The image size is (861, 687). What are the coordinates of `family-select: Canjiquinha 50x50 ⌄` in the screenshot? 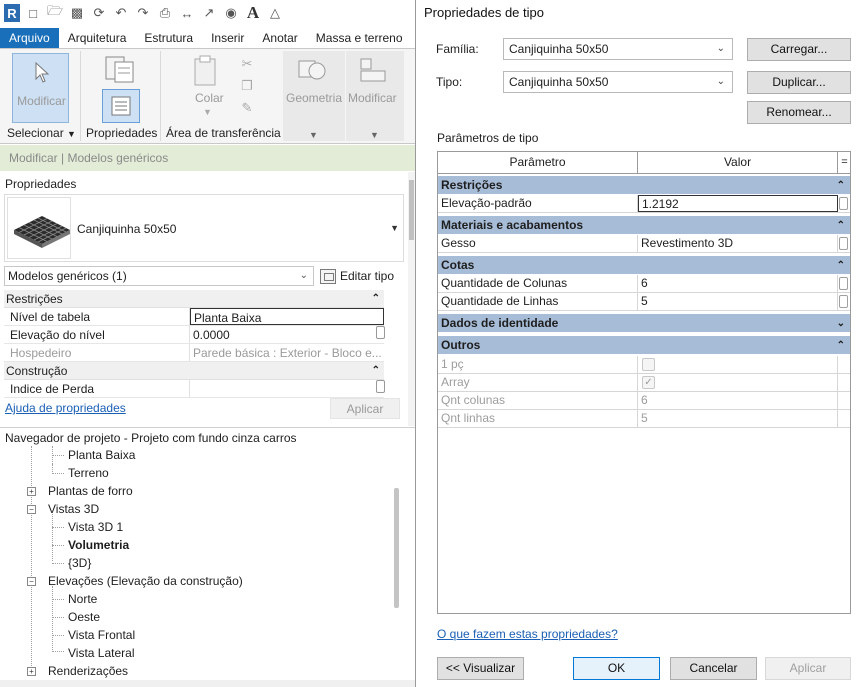 It's located at (618, 49).